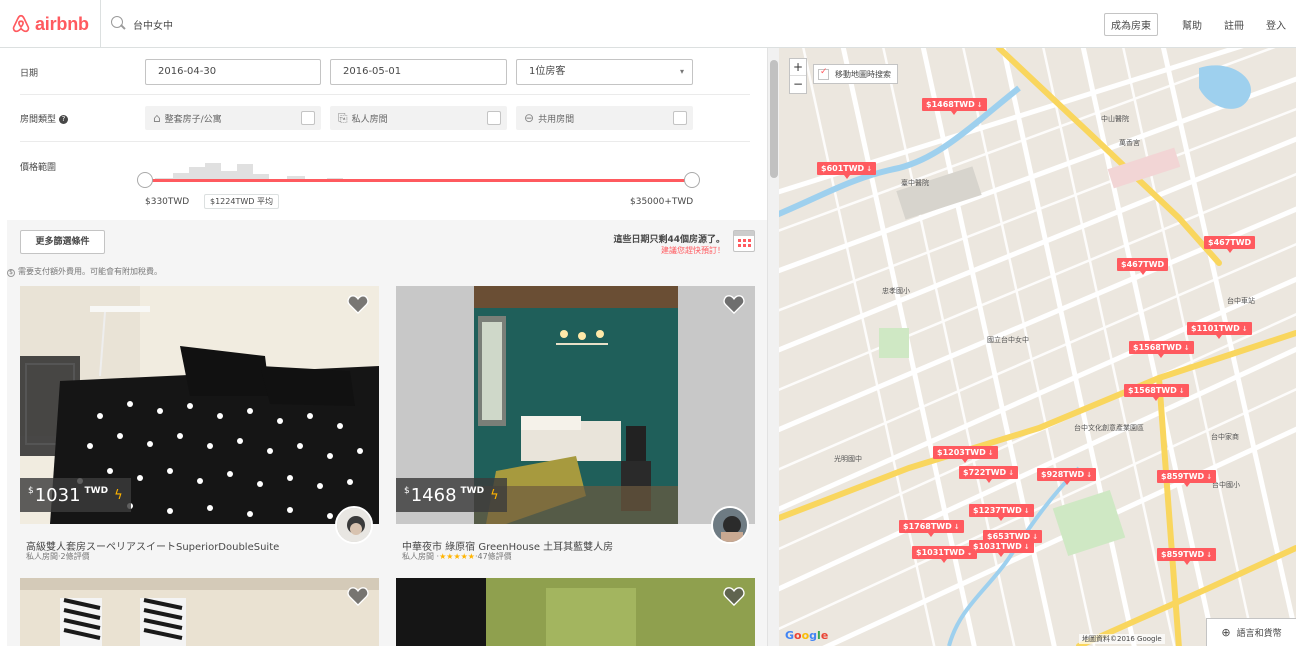 The image size is (1296, 646). Describe the element at coordinates (806, 635) in the screenshot. I see `google-logo: Google` at that location.